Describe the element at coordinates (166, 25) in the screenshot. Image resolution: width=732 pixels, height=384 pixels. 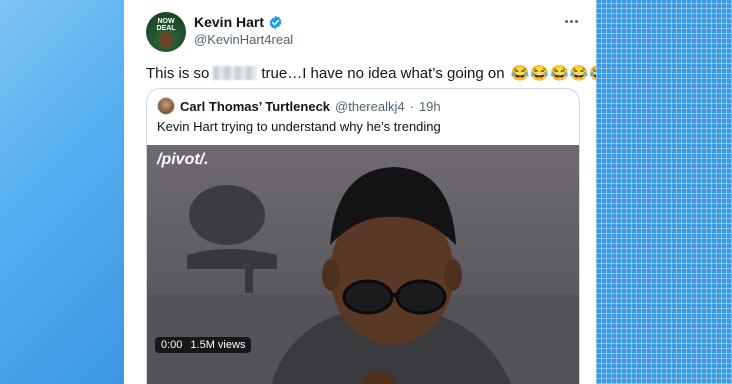
I see `avatar-logo-text: NOW DEAL` at that location.